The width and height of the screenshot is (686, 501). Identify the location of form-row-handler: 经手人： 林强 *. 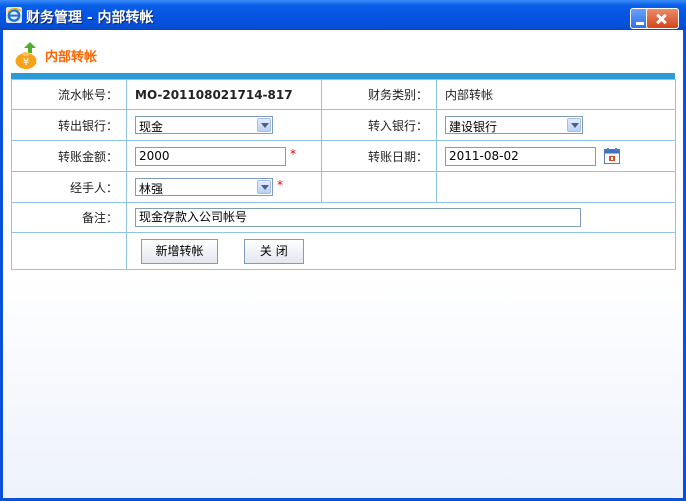
(343, 187).